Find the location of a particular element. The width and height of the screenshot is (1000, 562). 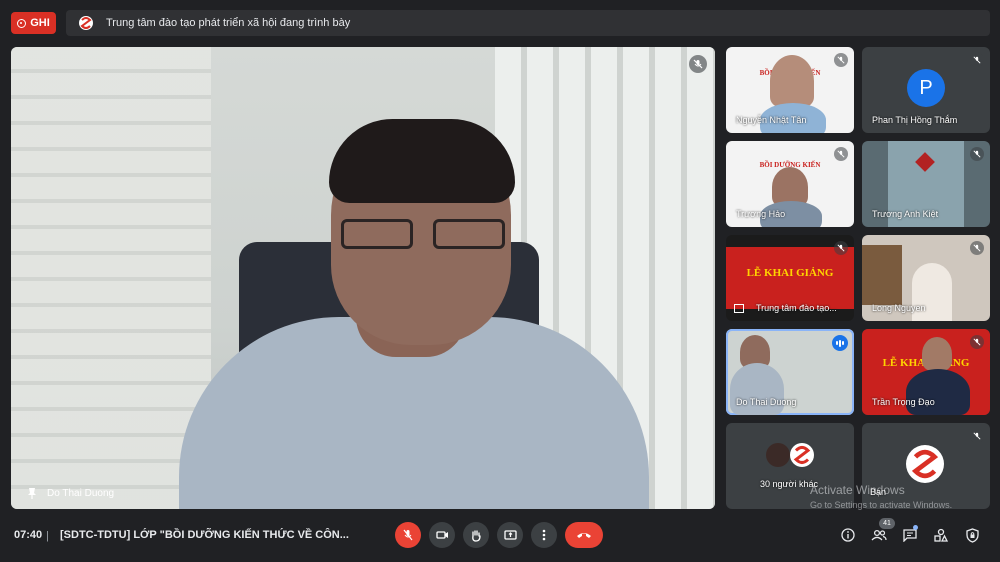

record-icon is located at coordinates (22, 23).